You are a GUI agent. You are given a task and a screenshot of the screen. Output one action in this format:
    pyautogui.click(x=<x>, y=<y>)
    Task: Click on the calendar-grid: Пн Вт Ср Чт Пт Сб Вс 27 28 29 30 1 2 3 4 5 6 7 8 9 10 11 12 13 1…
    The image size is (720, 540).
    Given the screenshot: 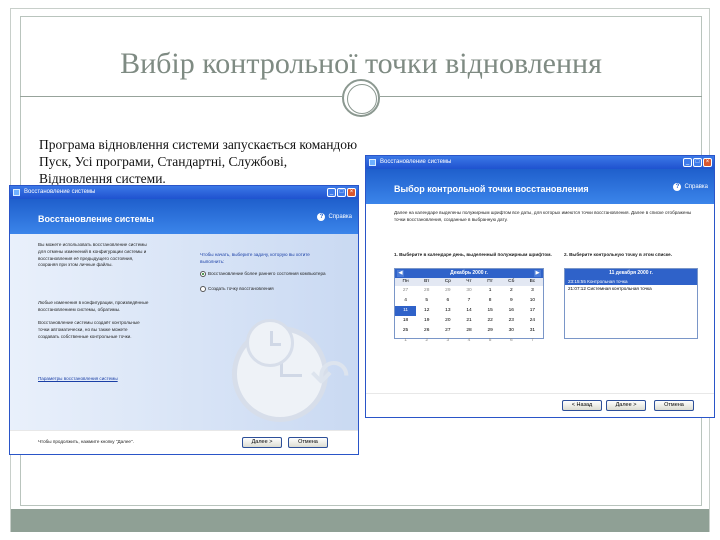 What is the action you would take?
    pyautogui.click(x=469, y=312)
    